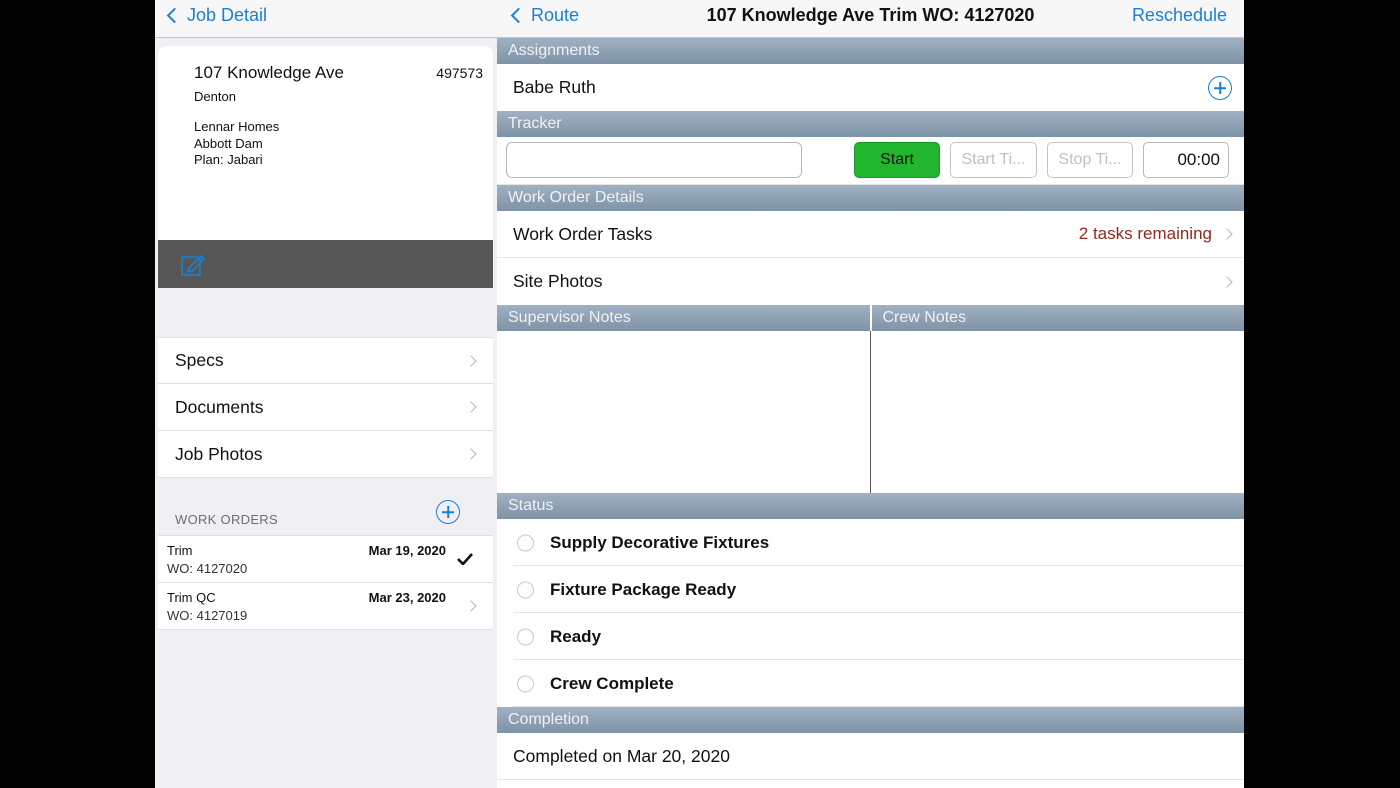  What do you see at coordinates (683, 318) in the screenshot?
I see `section-header-supervisor-notes: Supervisor Notes` at bounding box center [683, 318].